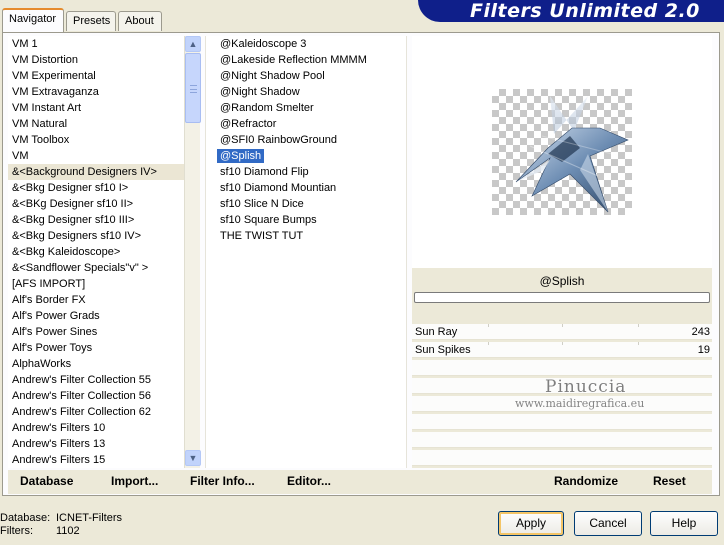  I want to click on watermark-name: Pinuccia, so click(586, 387).